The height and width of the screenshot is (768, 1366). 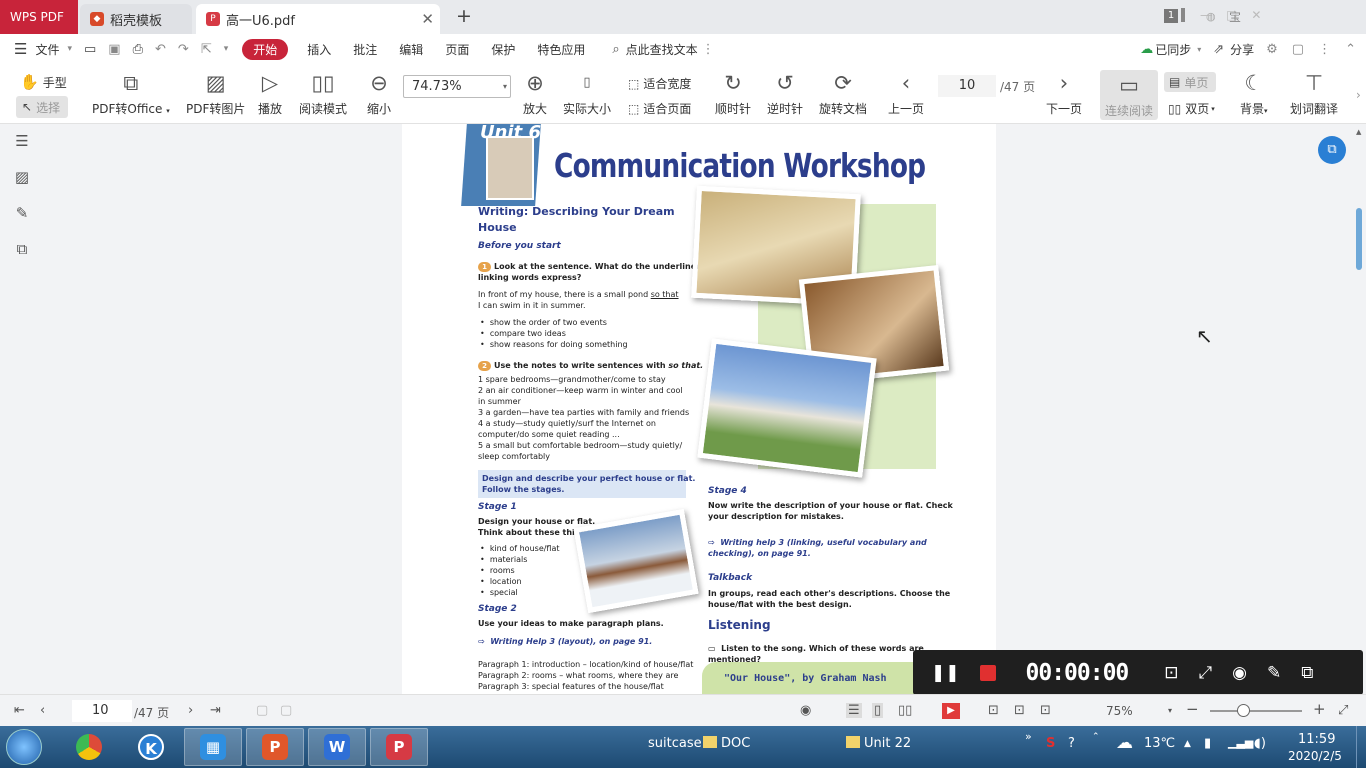 I want to click on window-icon: ⧉, so click(x=1307, y=673).